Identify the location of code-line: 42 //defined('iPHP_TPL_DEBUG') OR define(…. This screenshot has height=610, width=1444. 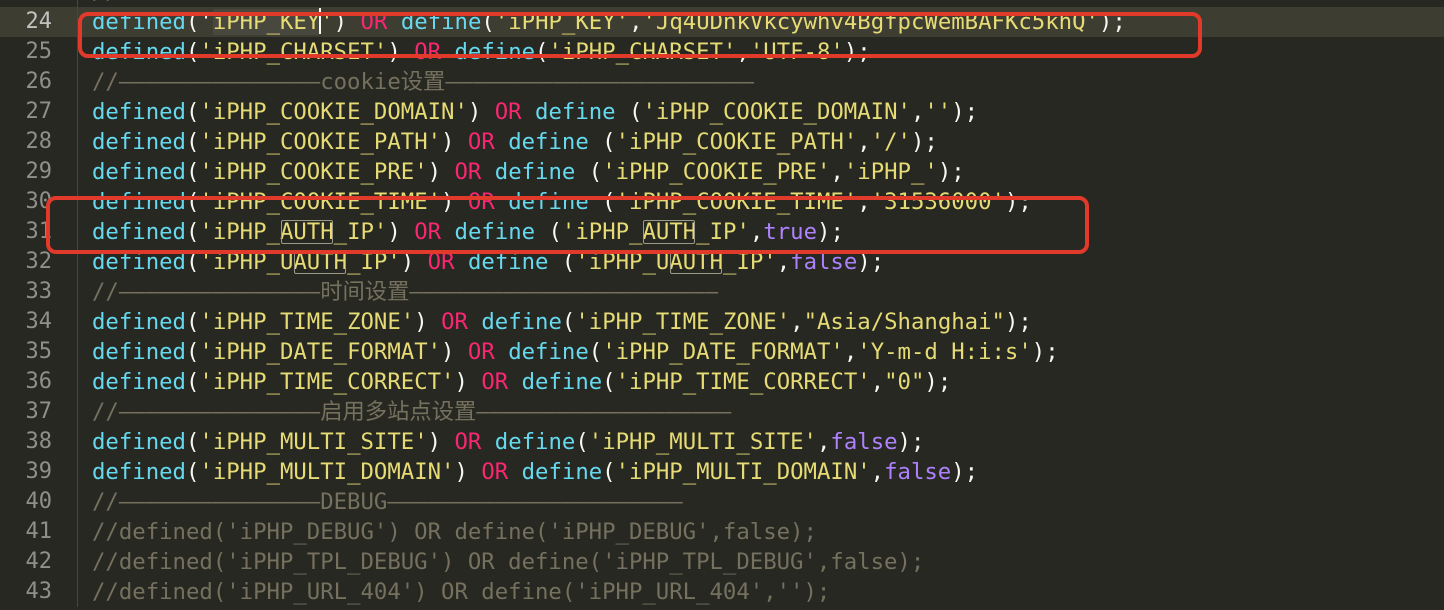
(722, 562).